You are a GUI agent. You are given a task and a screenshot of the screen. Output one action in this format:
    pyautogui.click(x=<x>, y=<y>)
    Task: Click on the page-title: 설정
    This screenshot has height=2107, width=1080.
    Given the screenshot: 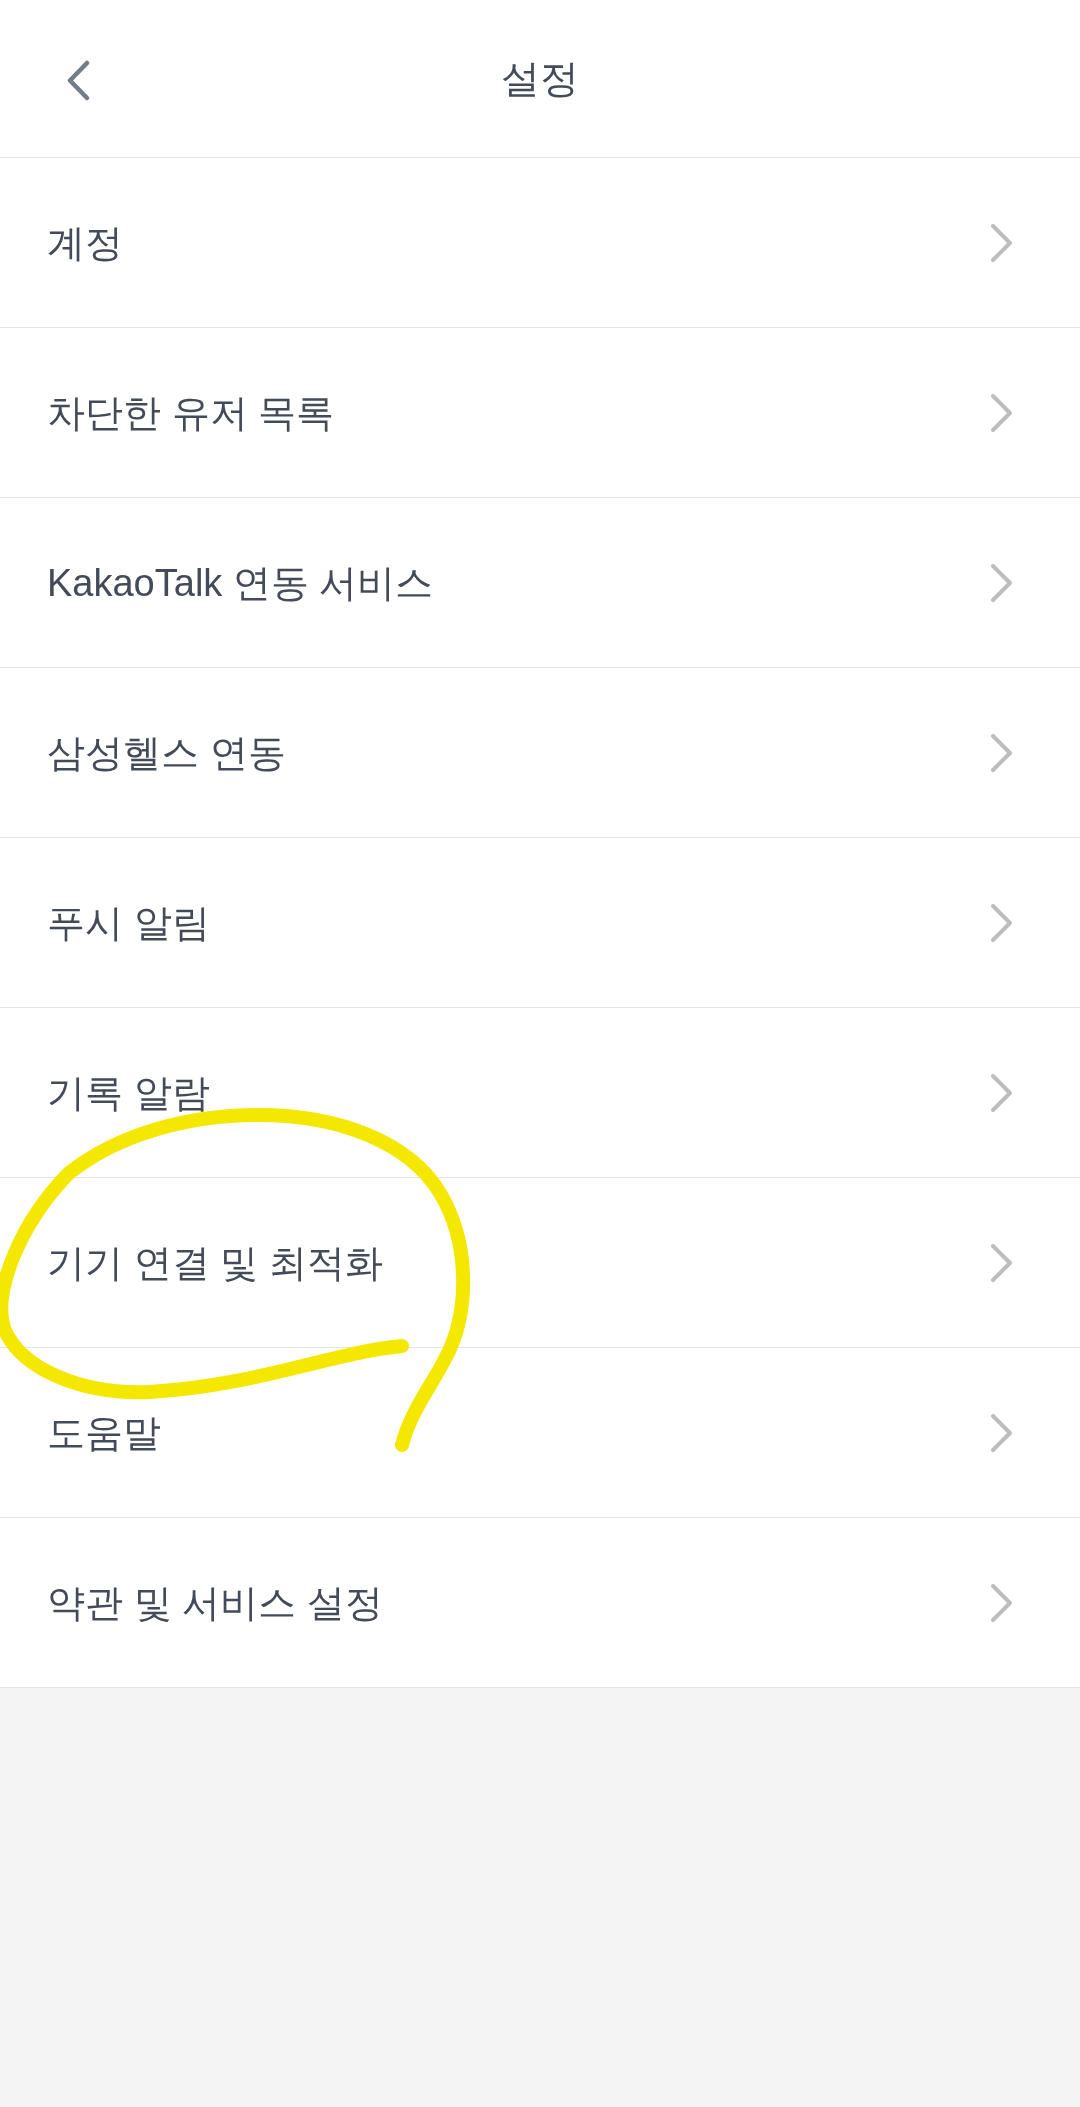 What is the action you would take?
    pyautogui.click(x=540, y=78)
    